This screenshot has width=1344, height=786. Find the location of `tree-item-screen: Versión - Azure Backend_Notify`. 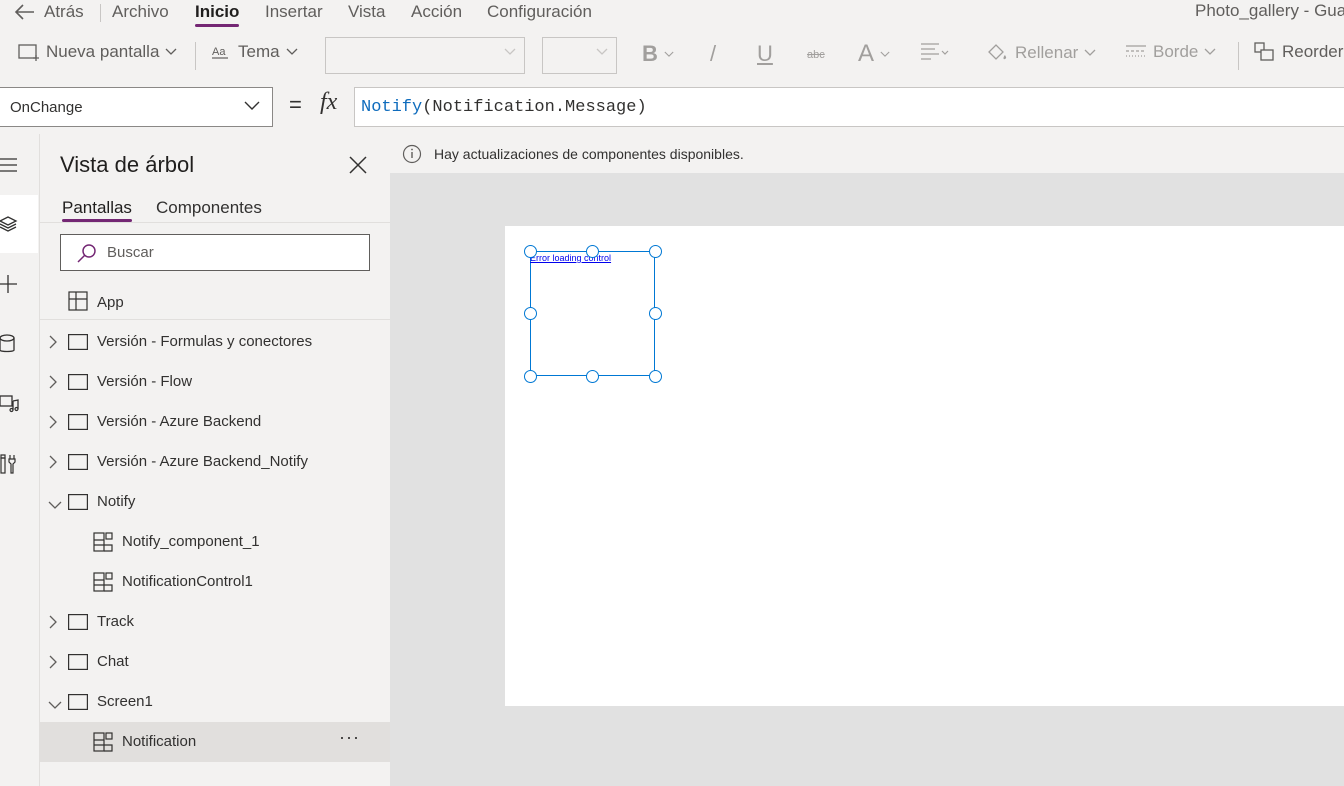

tree-item-screen: Versión - Azure Backend_Notify is located at coordinates (215, 462).